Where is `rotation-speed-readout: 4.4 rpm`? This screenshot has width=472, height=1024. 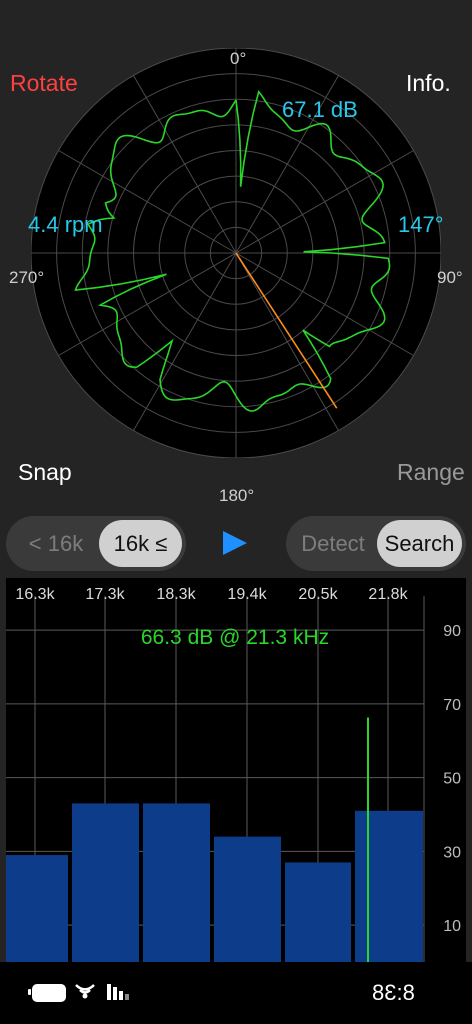
rotation-speed-readout: 4.4 rpm is located at coordinates (65, 224).